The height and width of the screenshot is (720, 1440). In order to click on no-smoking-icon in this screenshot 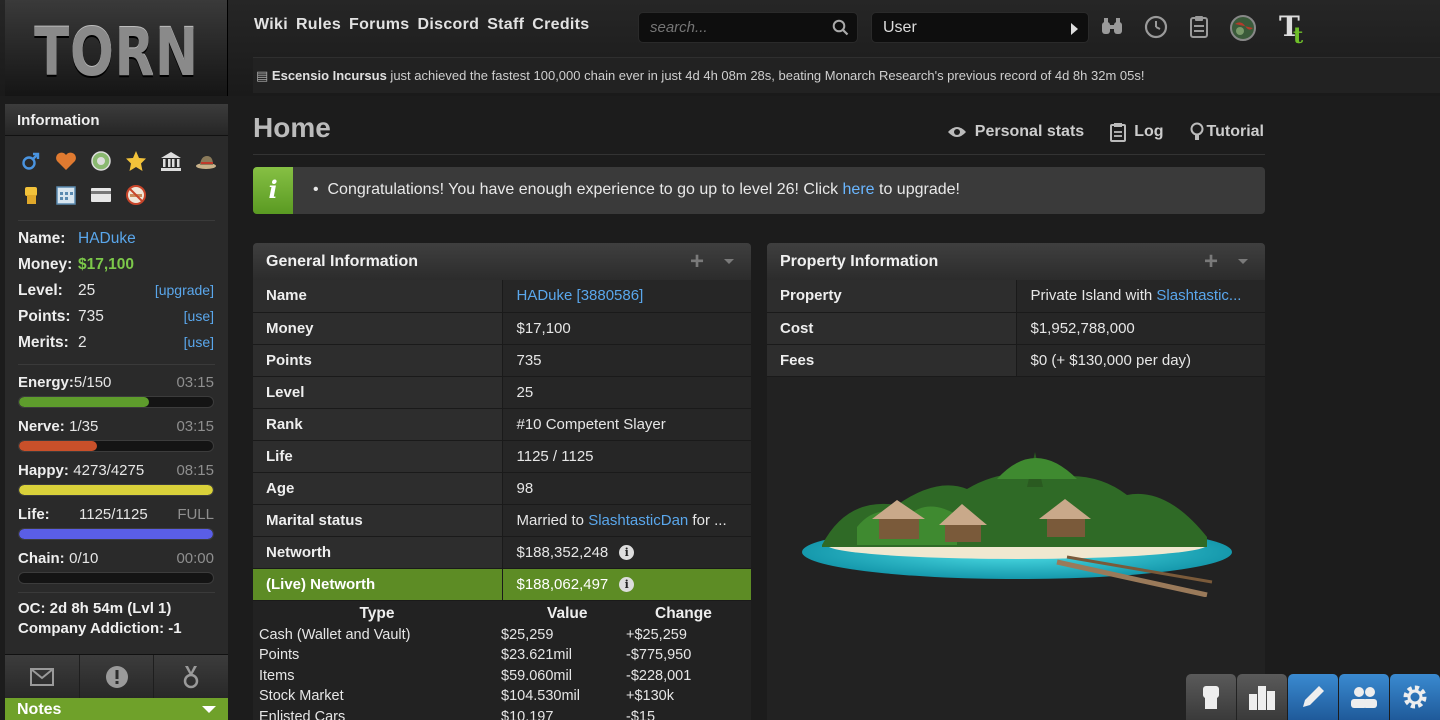, I will do `click(136, 195)`.